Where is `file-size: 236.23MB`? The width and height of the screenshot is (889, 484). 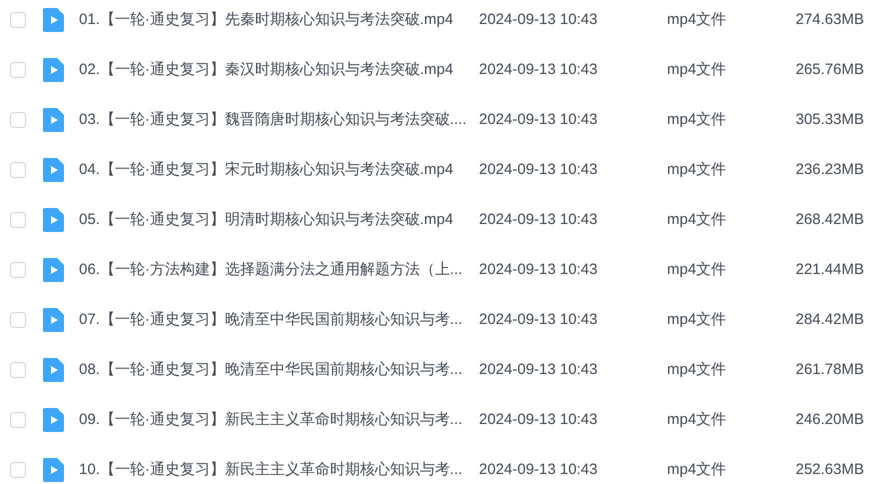
file-size: 236.23MB is located at coordinates (829, 170).